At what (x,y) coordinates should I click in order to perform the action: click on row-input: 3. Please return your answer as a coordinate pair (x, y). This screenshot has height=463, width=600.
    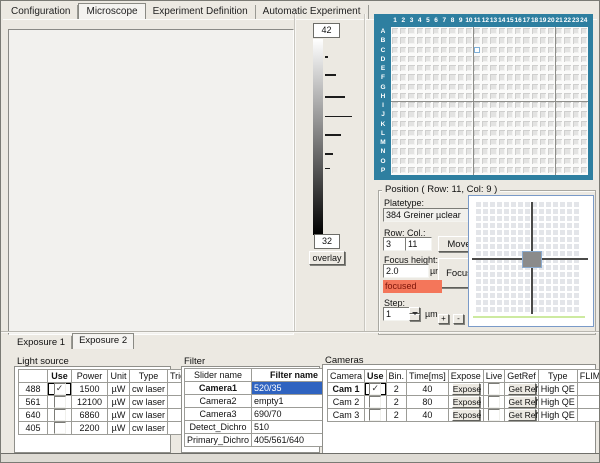
    Looking at the image, I should click on (394, 244).